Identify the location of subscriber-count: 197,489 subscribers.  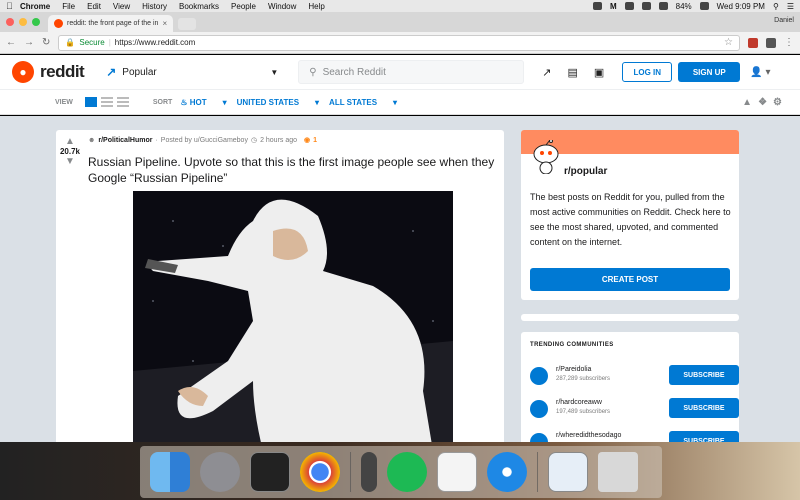
(583, 412).